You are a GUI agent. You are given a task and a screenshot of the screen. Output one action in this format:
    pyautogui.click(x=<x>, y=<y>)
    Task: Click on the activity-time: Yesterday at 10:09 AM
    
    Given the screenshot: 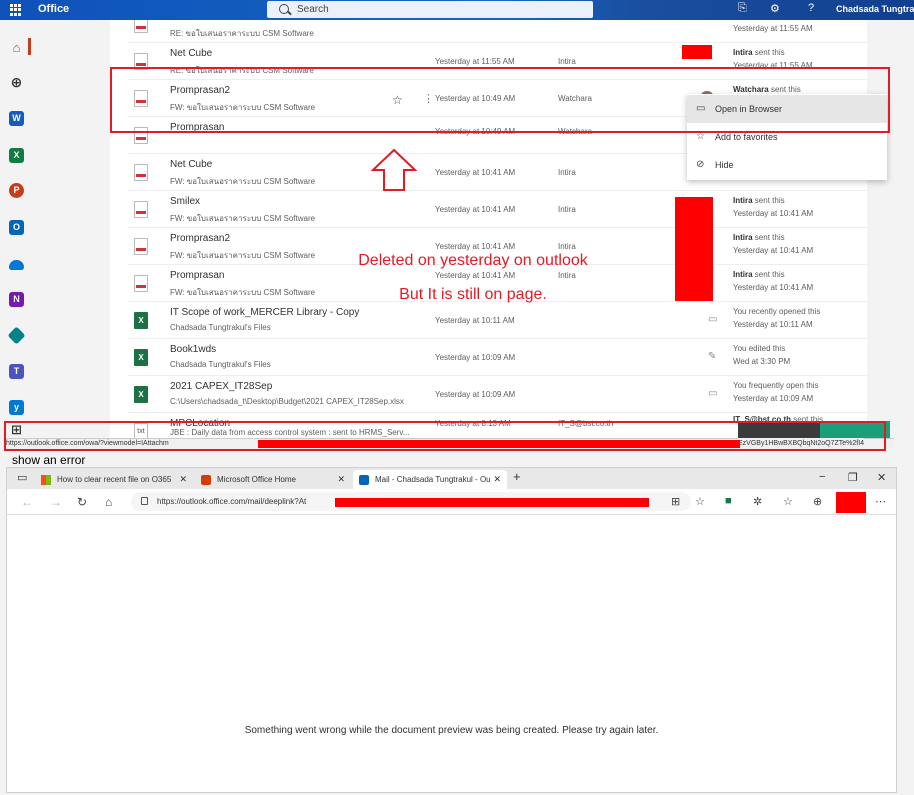 What is the action you would take?
    pyautogui.click(x=773, y=398)
    